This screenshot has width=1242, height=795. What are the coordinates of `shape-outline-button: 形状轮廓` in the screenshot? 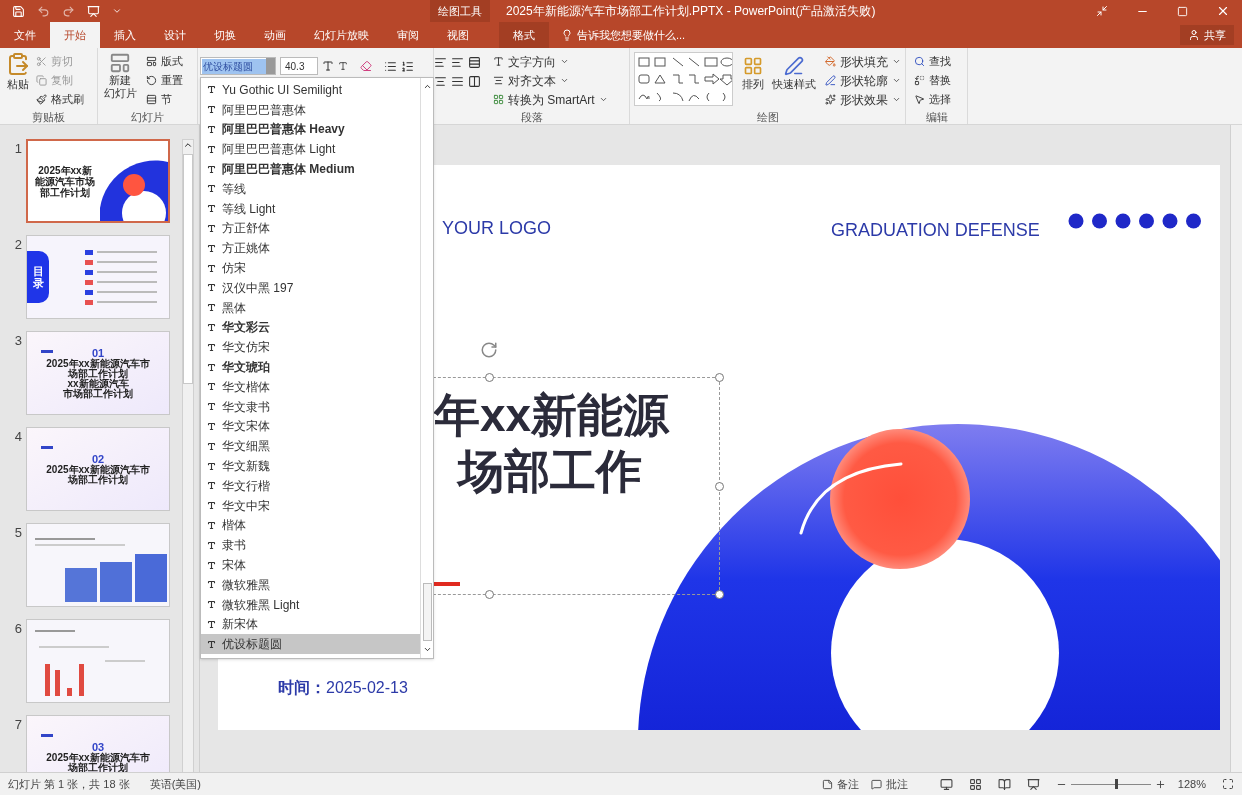 It's located at (863, 80).